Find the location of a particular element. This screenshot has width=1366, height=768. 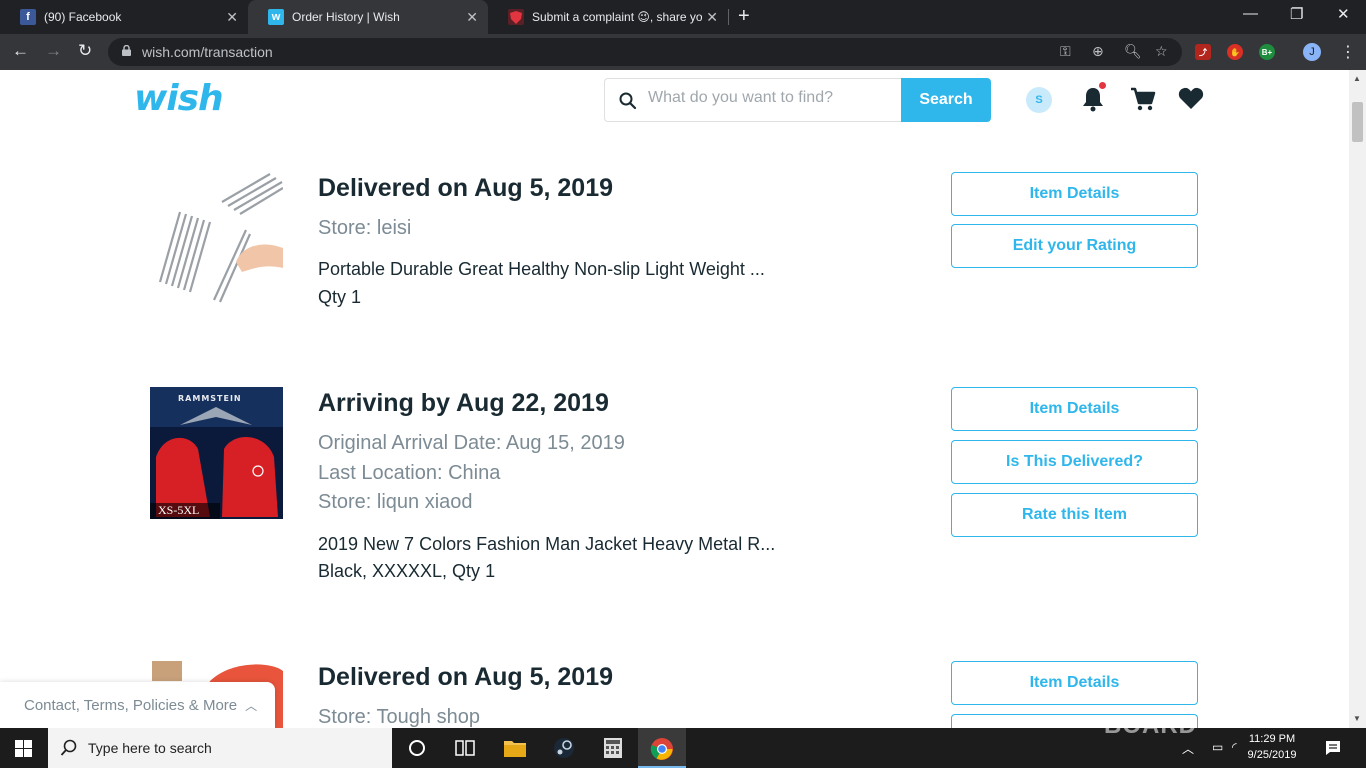

tab-complaint: Submit a complaint 😉, share yo ✕ is located at coordinates (608, 17).